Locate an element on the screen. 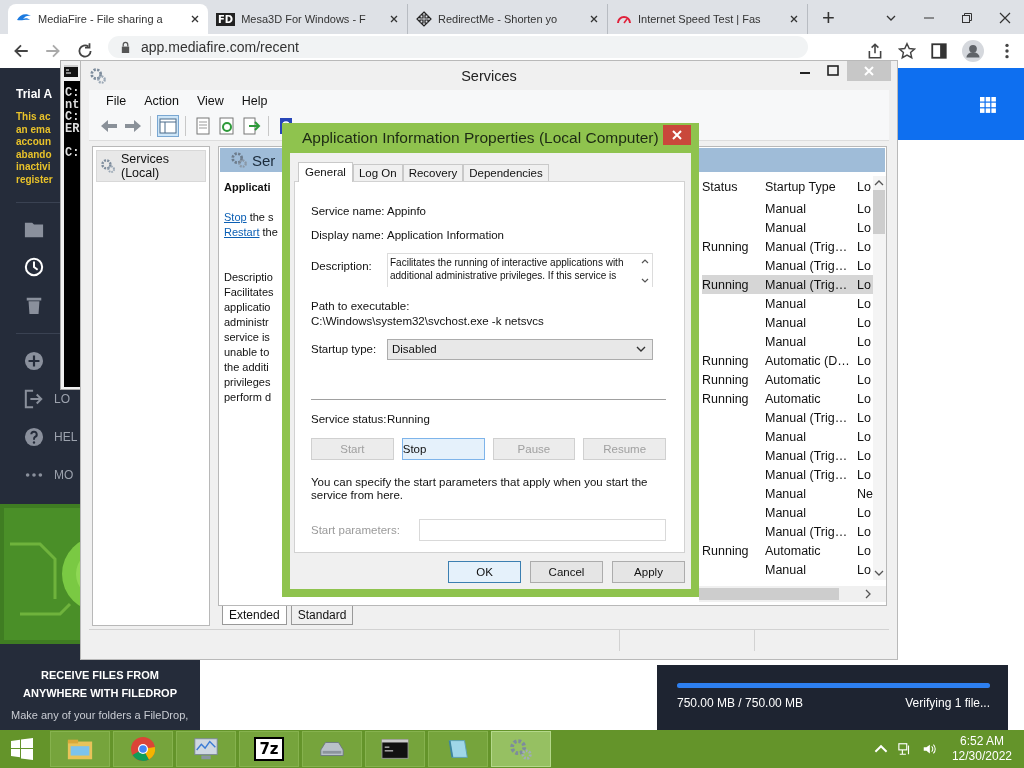  browser-tab: RedirectMe - Shorten yo is located at coordinates (508, 19).